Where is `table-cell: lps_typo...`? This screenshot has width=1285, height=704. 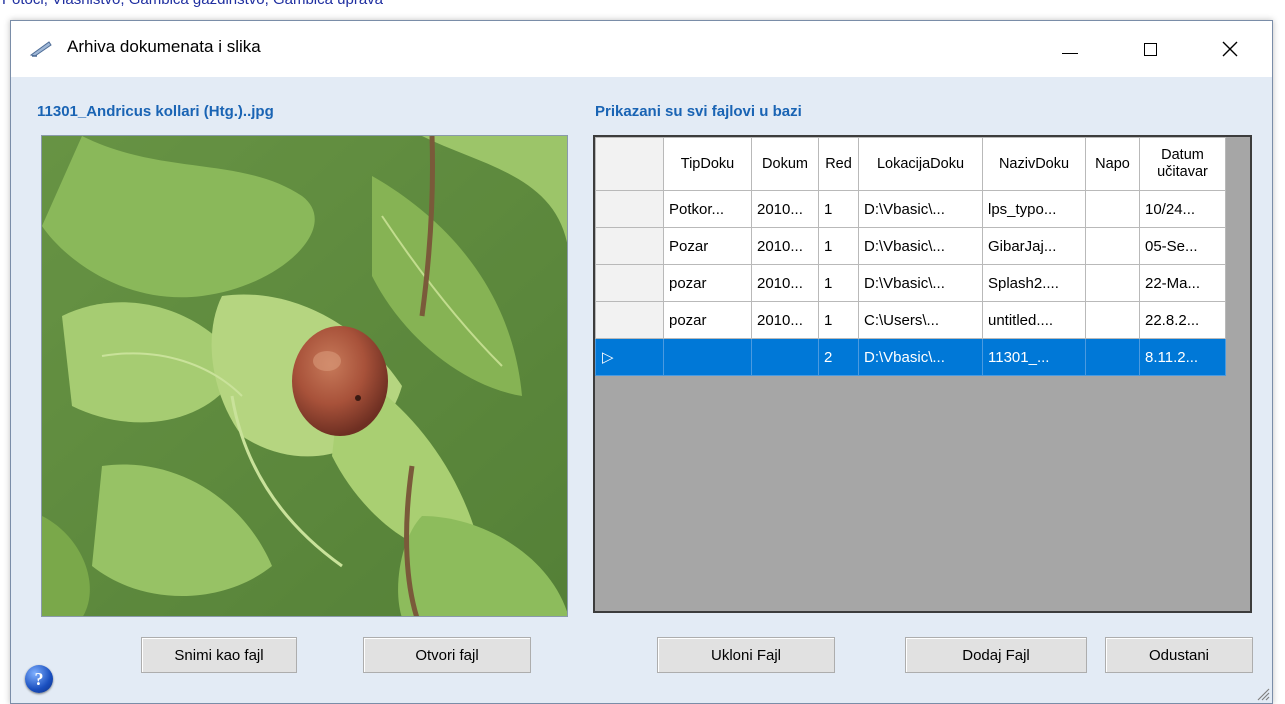 table-cell: lps_typo... is located at coordinates (1034, 209).